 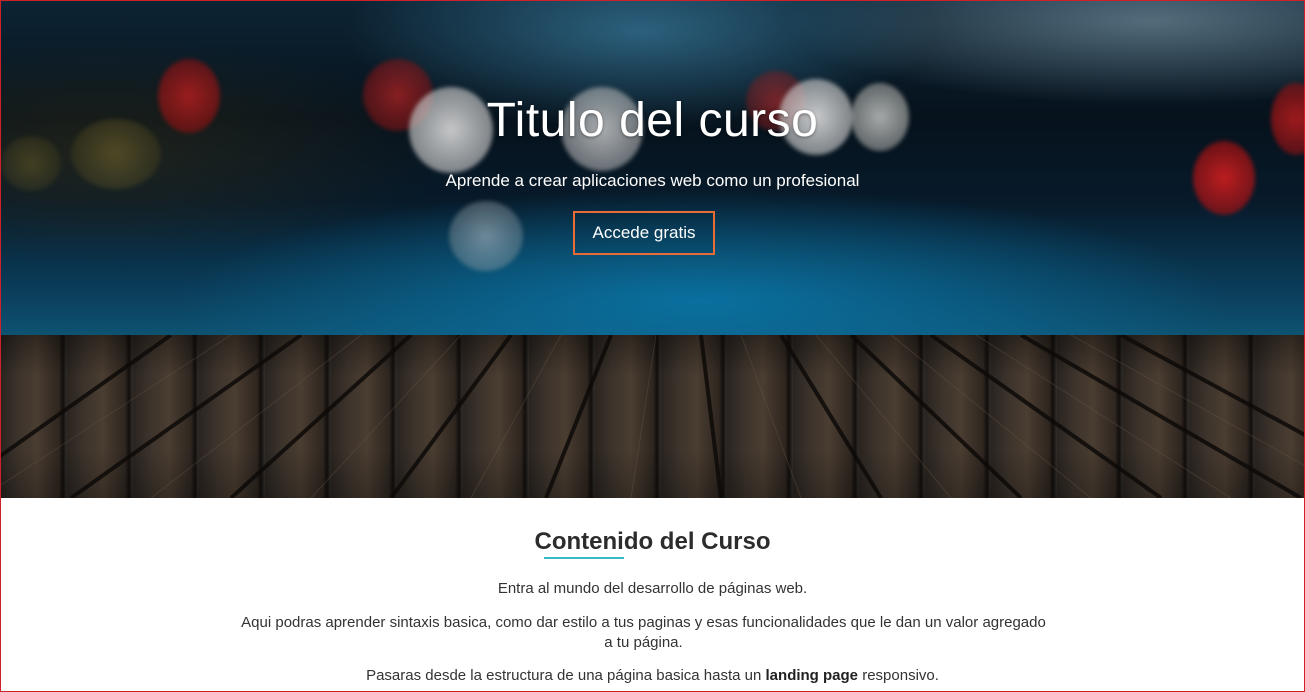 I want to click on hero-title: Titulo del curso, so click(x=652, y=120).